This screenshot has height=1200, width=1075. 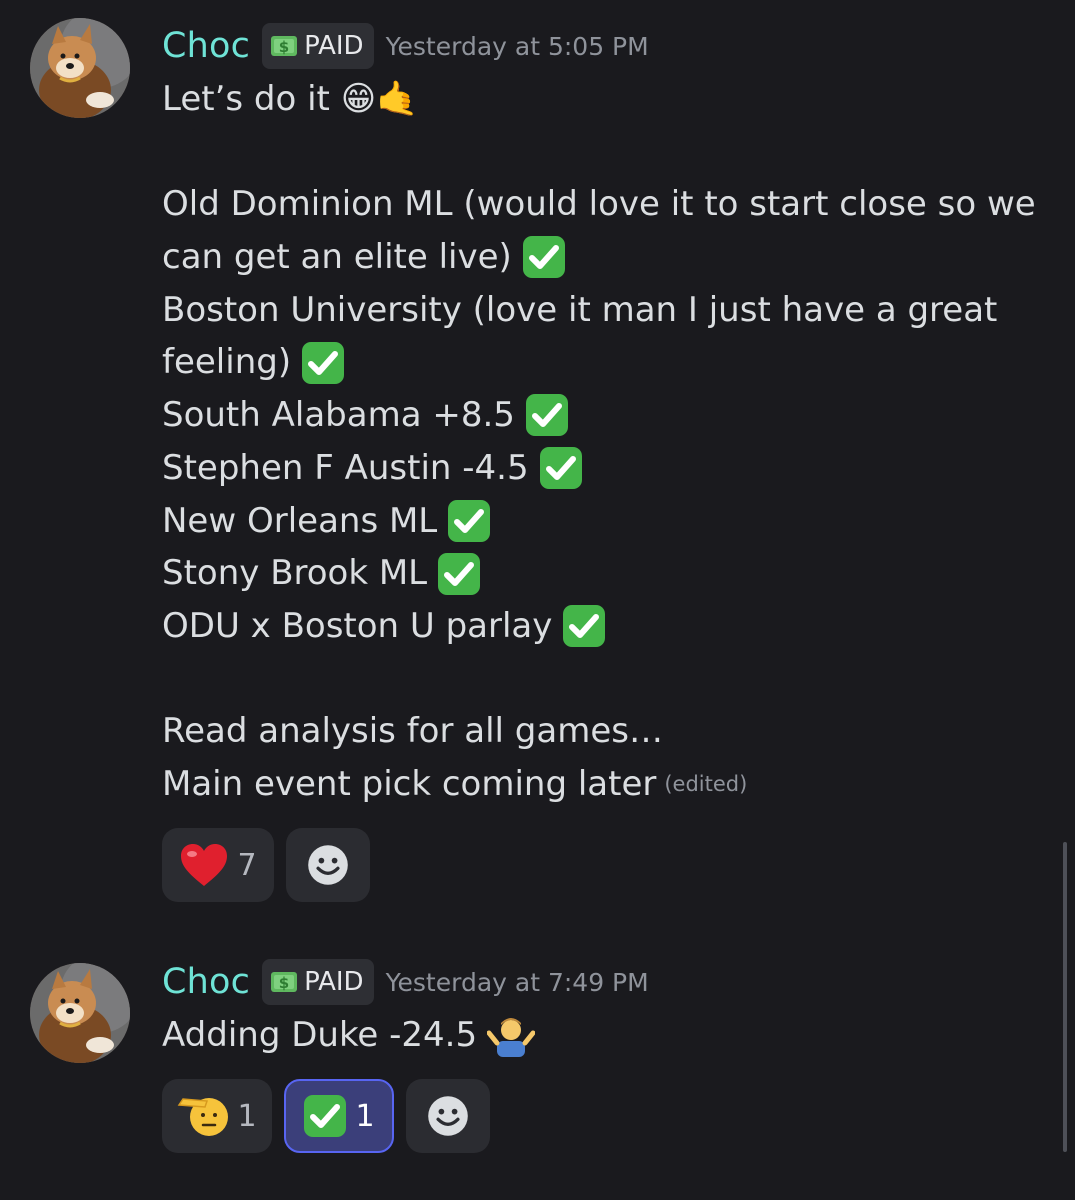 What do you see at coordinates (517, 46) in the screenshot?
I see `timestamp: Yesterday at 5:05 PM` at bounding box center [517, 46].